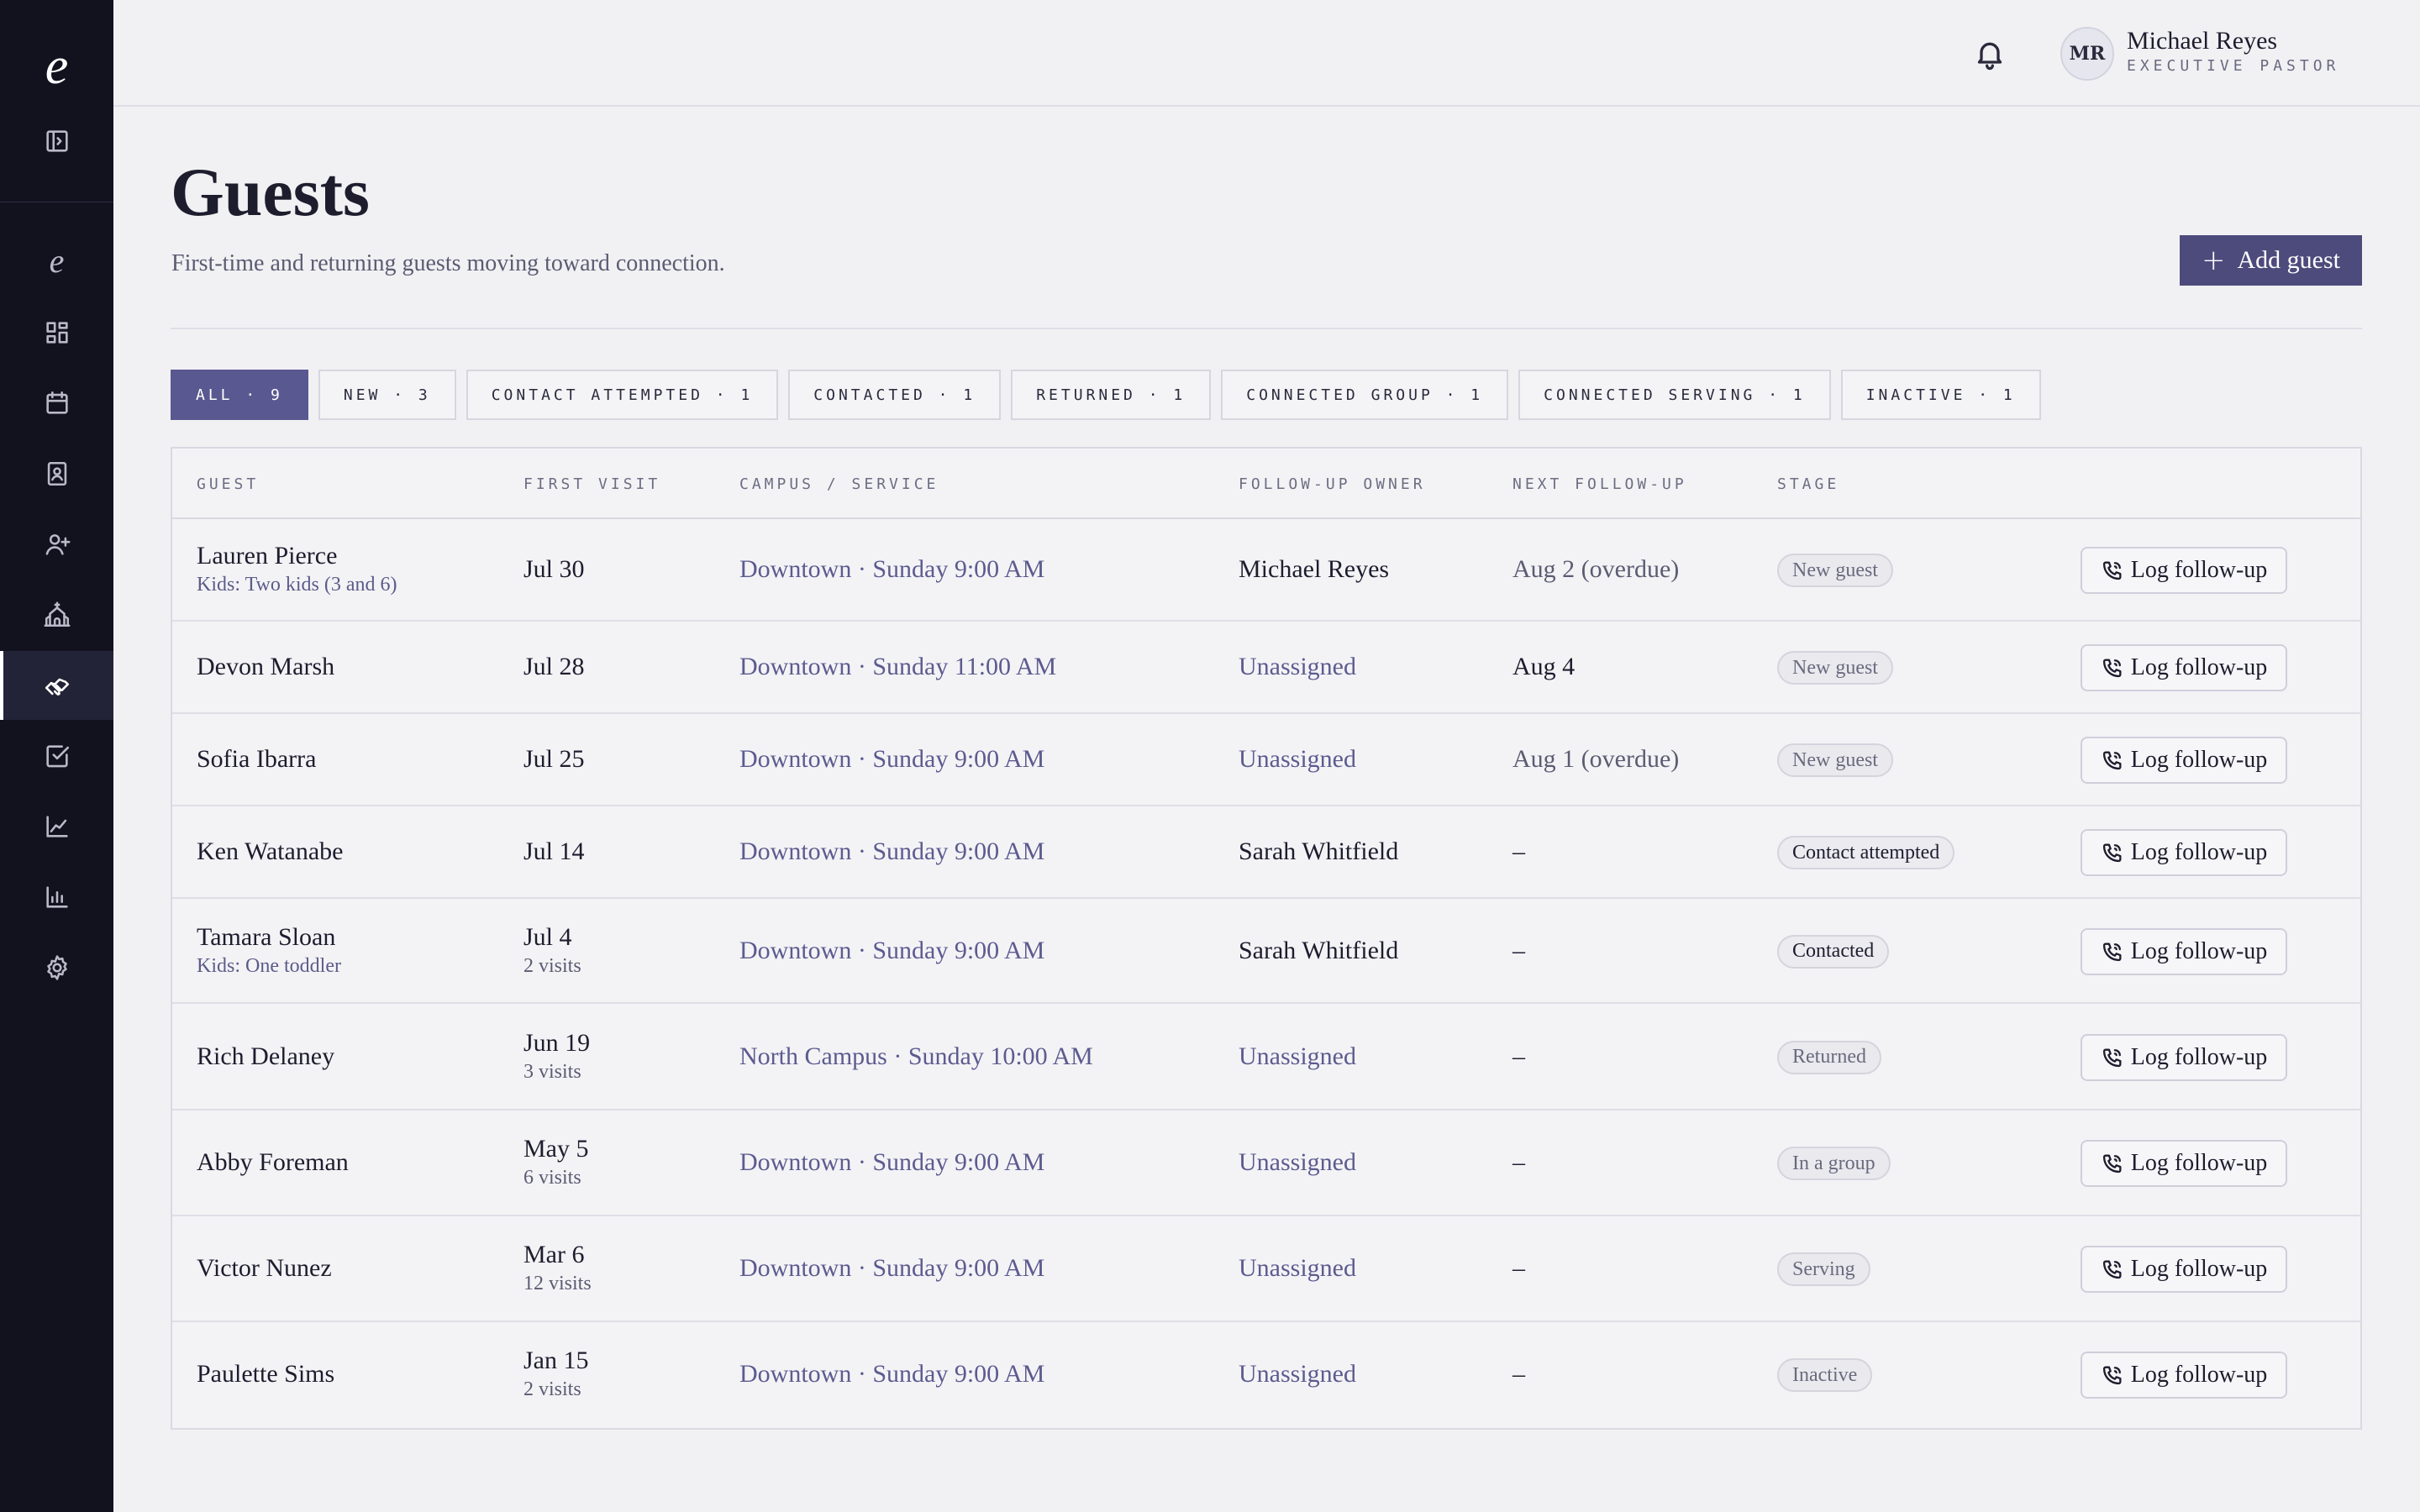 Image resolution: width=2420 pixels, height=1512 pixels. Describe the element at coordinates (1675, 395) in the screenshot. I see `filter-chip-connected-serving: CONNECTED SERVING · 1` at that location.